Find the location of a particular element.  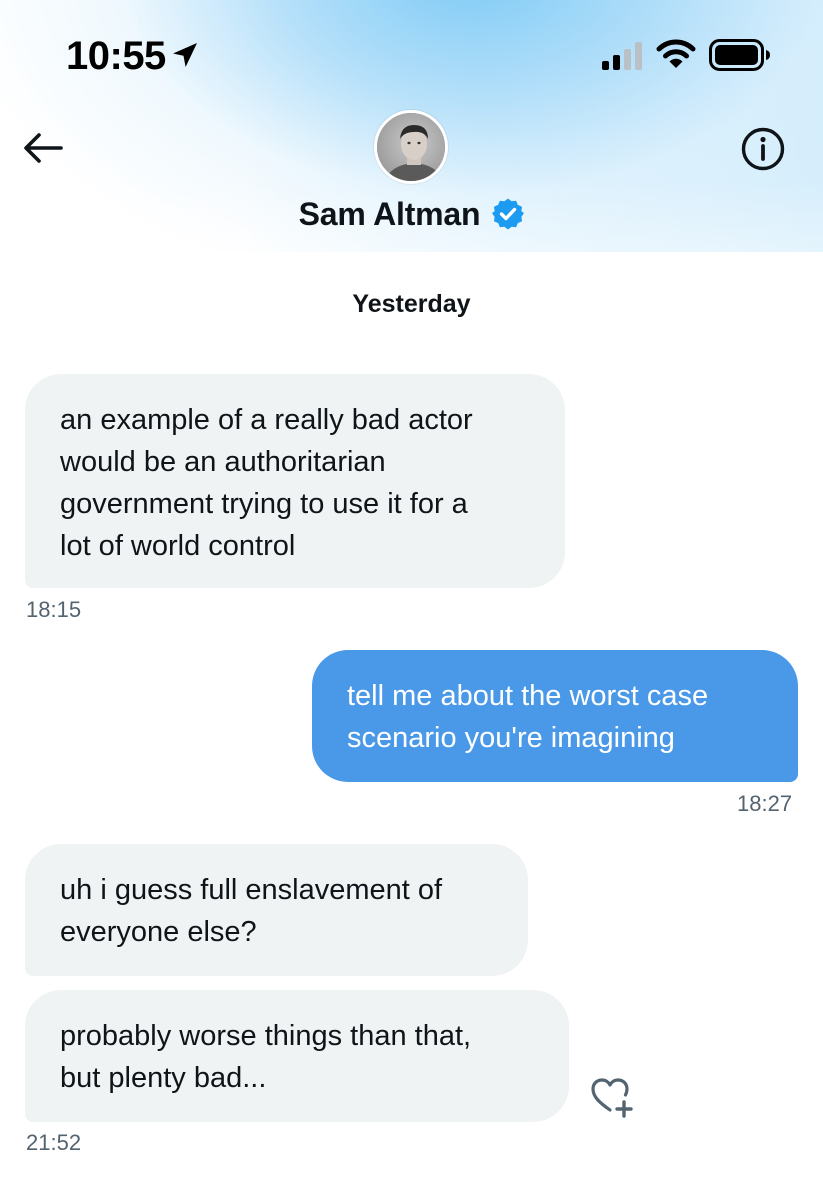

wifi-icon is located at coordinates (676, 53).